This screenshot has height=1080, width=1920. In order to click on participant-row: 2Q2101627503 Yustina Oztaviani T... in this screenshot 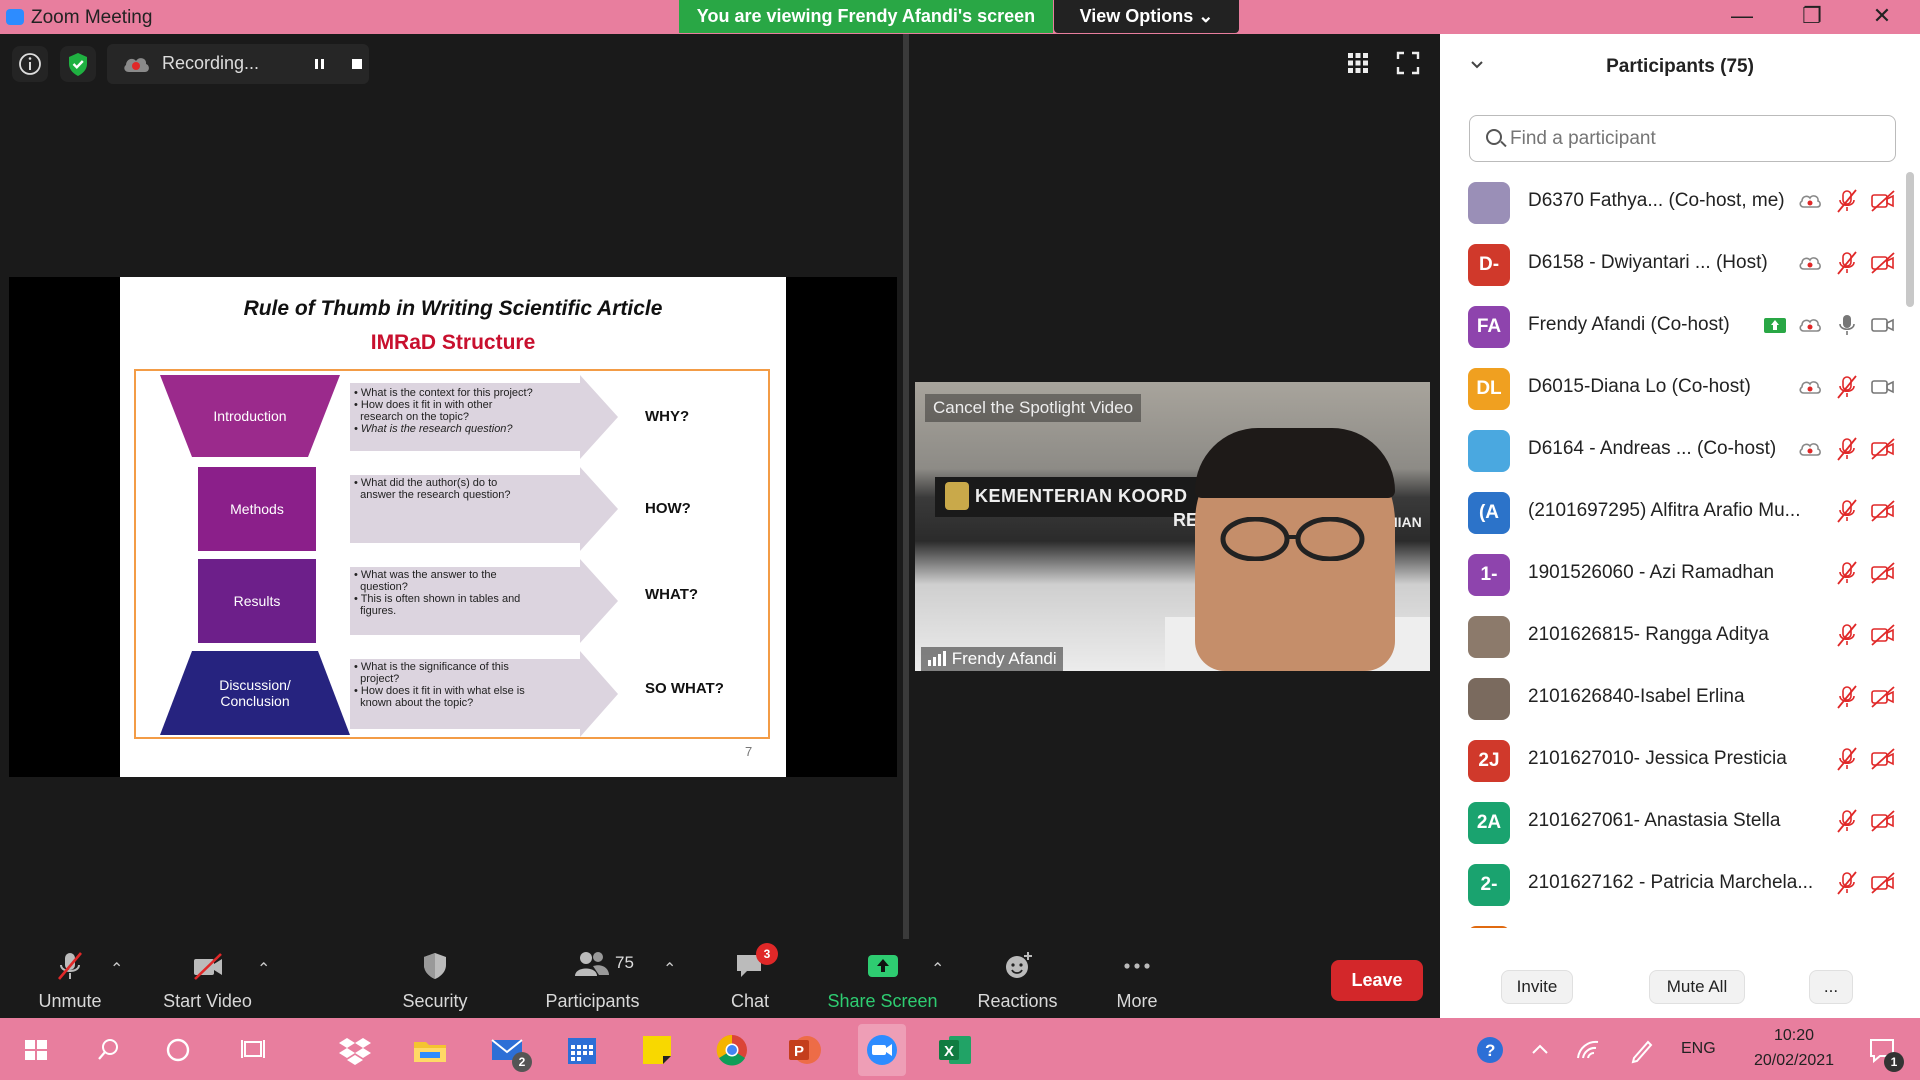, I will do `click(1675, 922)`.